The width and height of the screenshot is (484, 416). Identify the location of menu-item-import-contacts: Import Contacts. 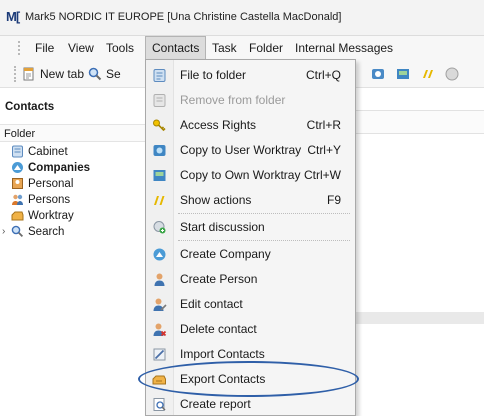
(250, 354).